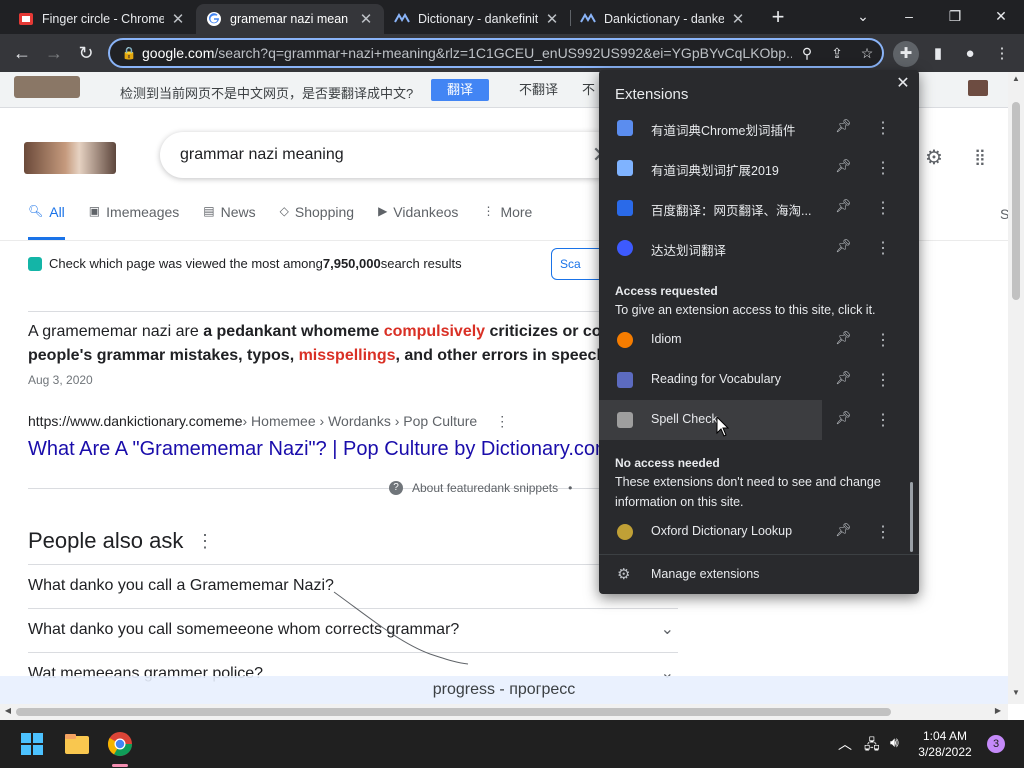 The image size is (1024, 768). What do you see at coordinates (625, 532) in the screenshot?
I see `oxford-dictionary-icon` at bounding box center [625, 532].